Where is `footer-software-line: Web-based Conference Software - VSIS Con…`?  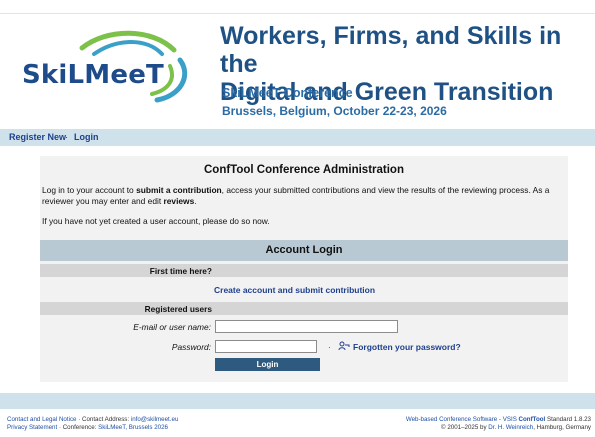 footer-software-line: Web-based Conference Software - VSIS Con… is located at coordinates (498, 420).